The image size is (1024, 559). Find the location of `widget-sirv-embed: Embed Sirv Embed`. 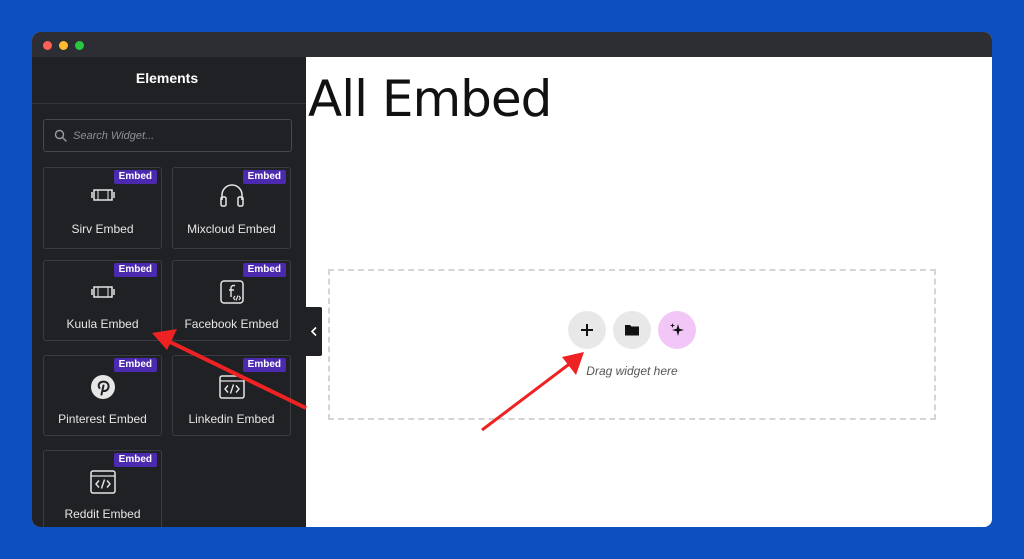

widget-sirv-embed: Embed Sirv Embed is located at coordinates (102, 208).